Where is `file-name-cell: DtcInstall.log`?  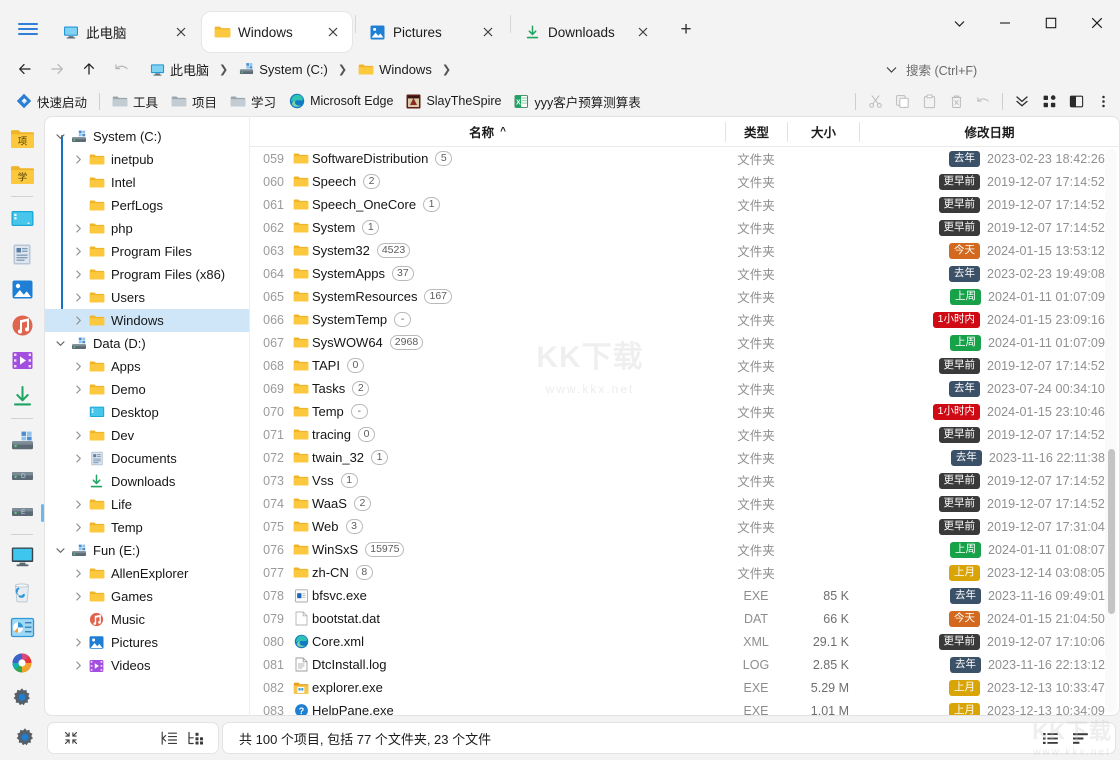
file-name-cell: DtcInstall.log is located at coordinates (507, 664).